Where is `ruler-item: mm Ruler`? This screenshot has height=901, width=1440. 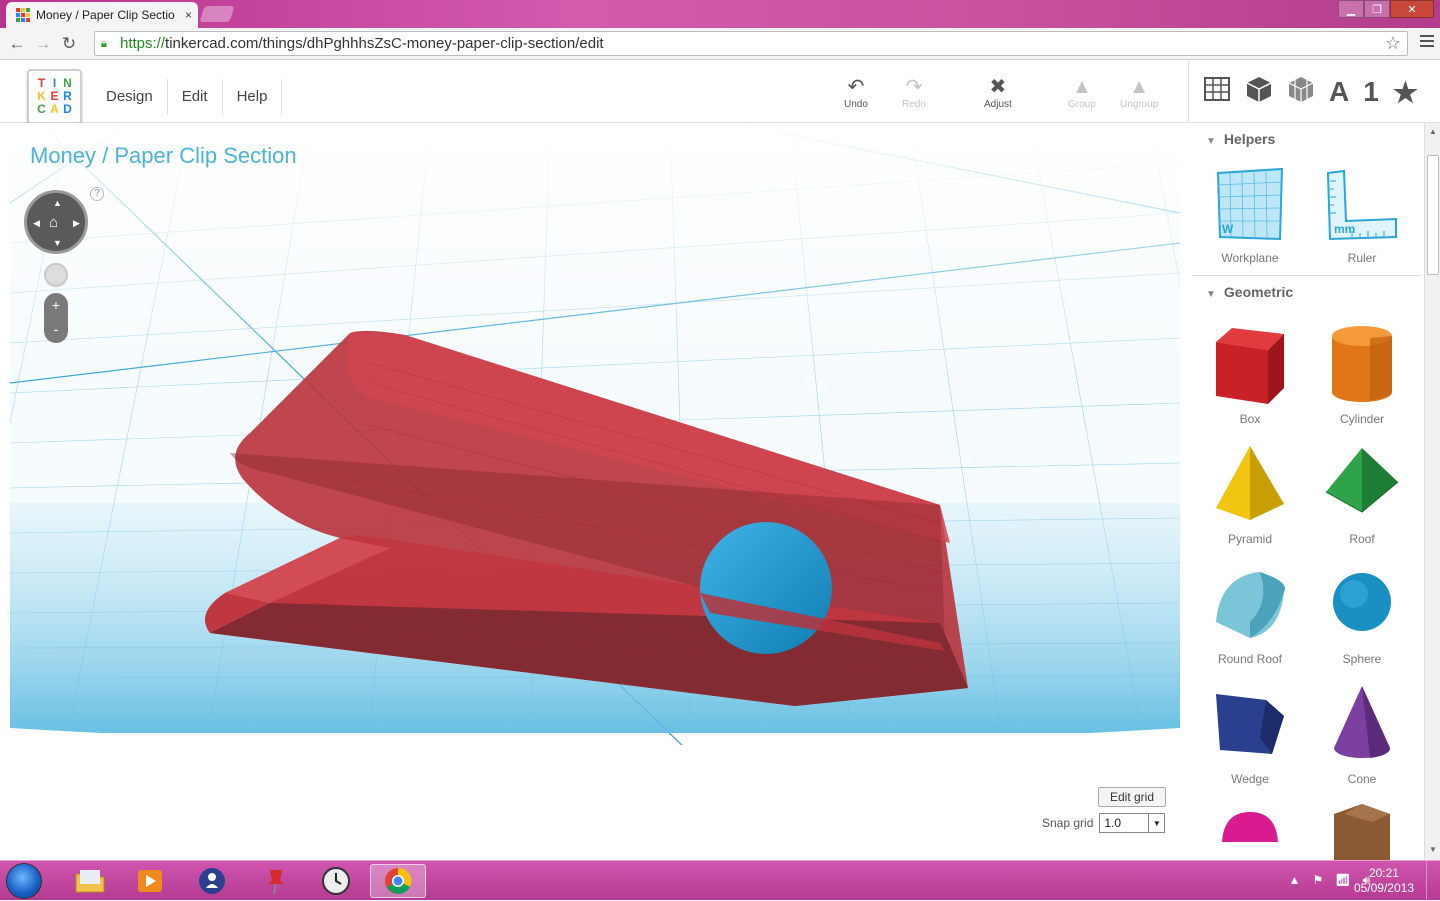
ruler-item: mm Ruler is located at coordinates (1362, 215).